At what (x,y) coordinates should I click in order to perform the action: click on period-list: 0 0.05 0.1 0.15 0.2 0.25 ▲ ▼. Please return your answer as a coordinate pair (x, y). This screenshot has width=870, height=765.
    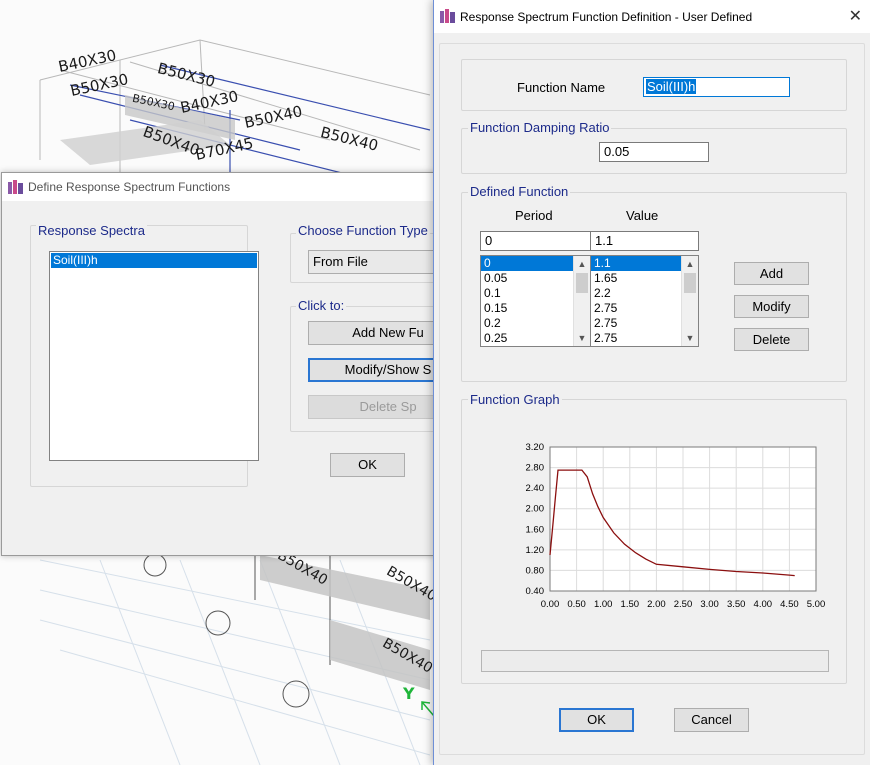
    Looking at the image, I should click on (535, 301).